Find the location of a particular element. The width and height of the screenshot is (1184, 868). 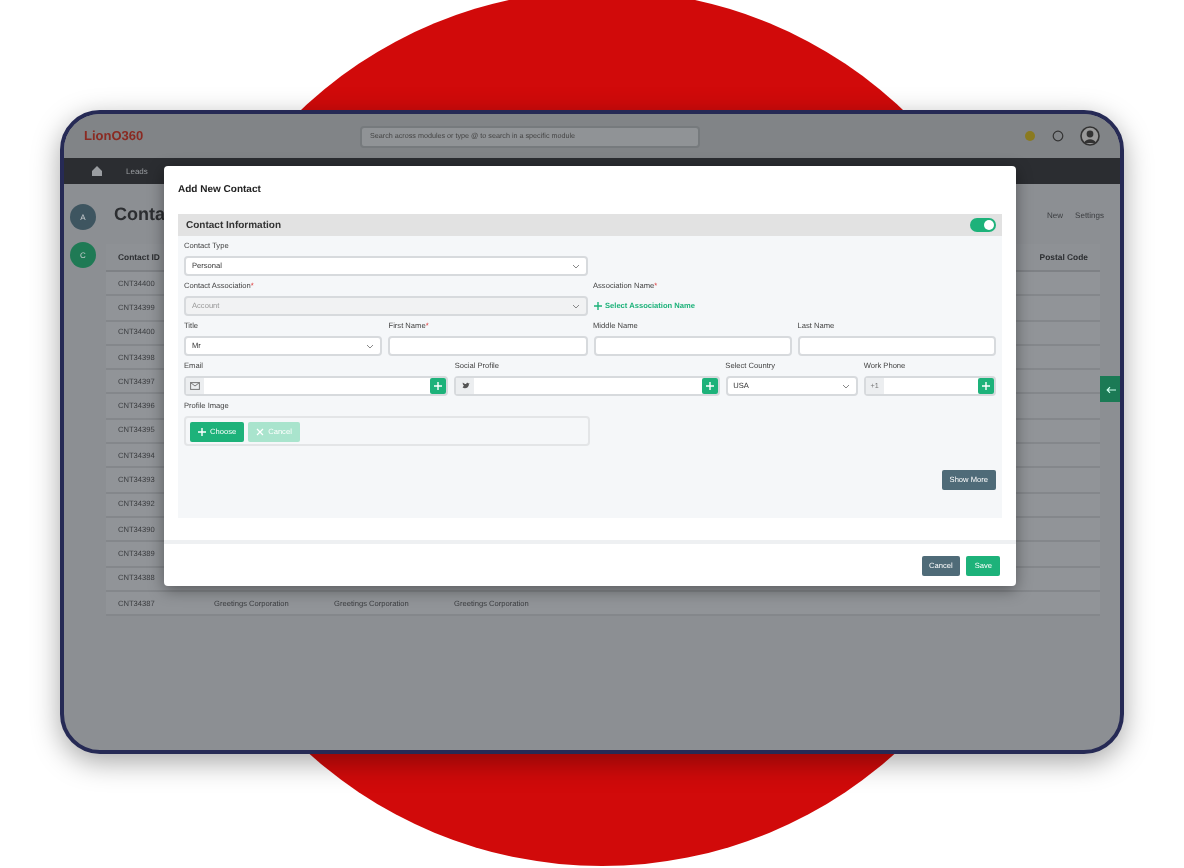

user-avatar-icon is located at coordinates (1090, 136).